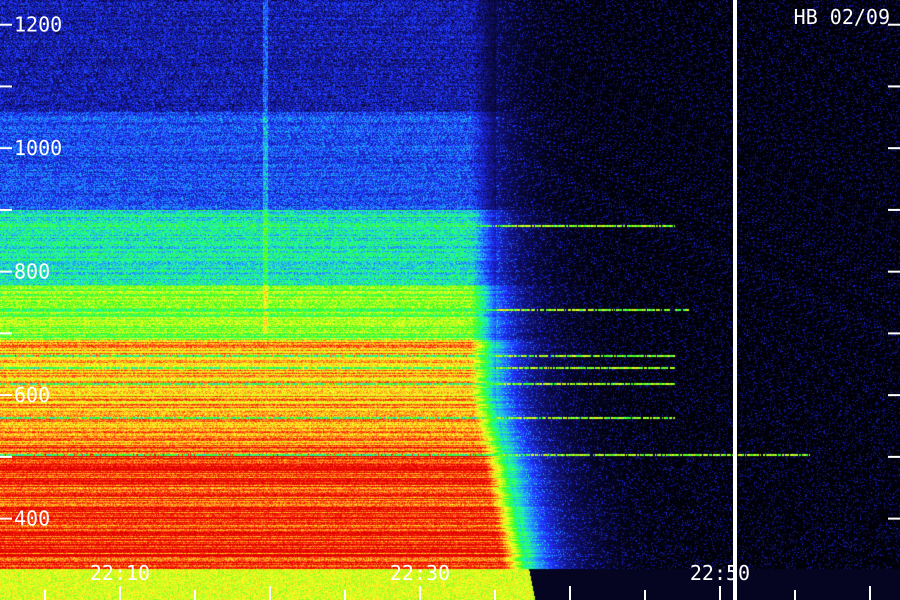  I want to click on x-axis-ticks, so click(457, 593).